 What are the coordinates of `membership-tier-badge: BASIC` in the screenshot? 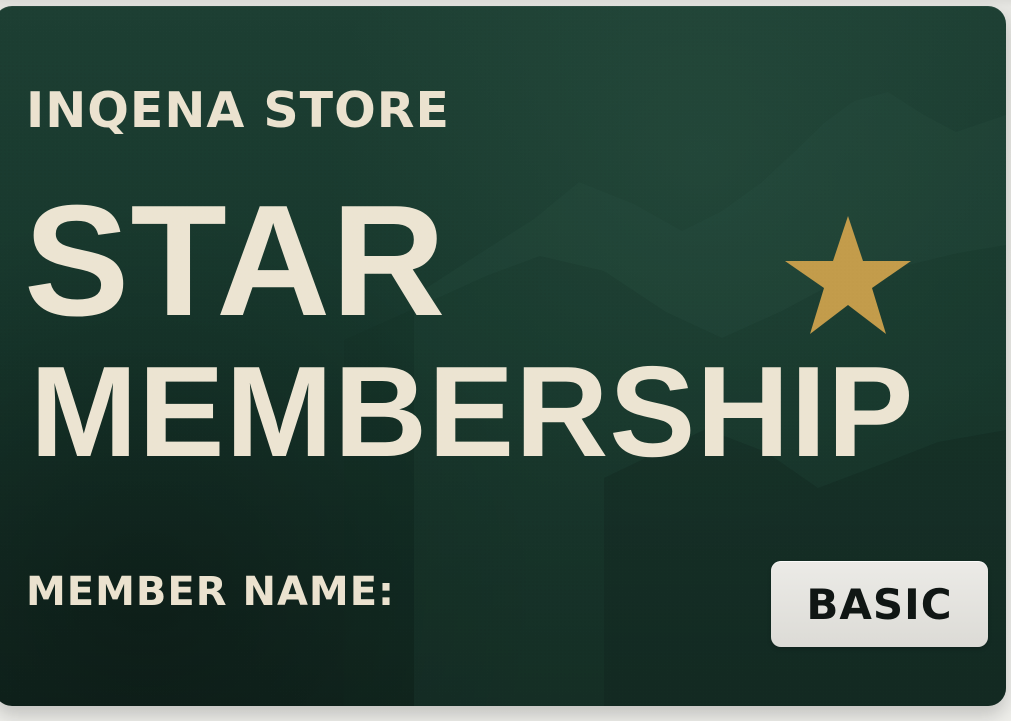 It's located at (879, 604).